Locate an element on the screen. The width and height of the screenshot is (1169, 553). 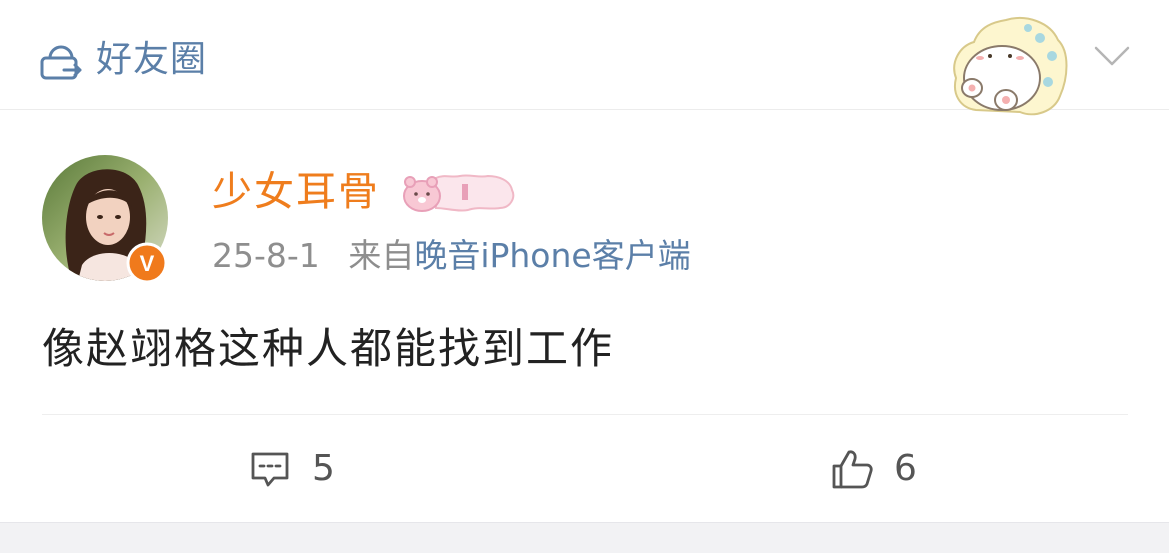
like-button: 6 is located at coordinates (873, 469).